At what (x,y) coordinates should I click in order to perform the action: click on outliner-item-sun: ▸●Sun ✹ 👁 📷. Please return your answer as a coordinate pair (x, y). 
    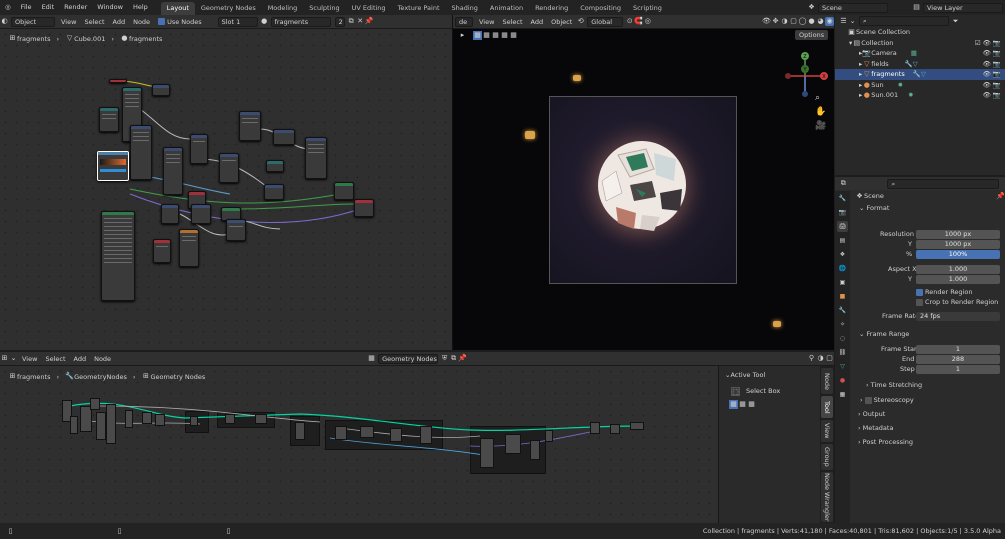
    Looking at the image, I should click on (920, 85).